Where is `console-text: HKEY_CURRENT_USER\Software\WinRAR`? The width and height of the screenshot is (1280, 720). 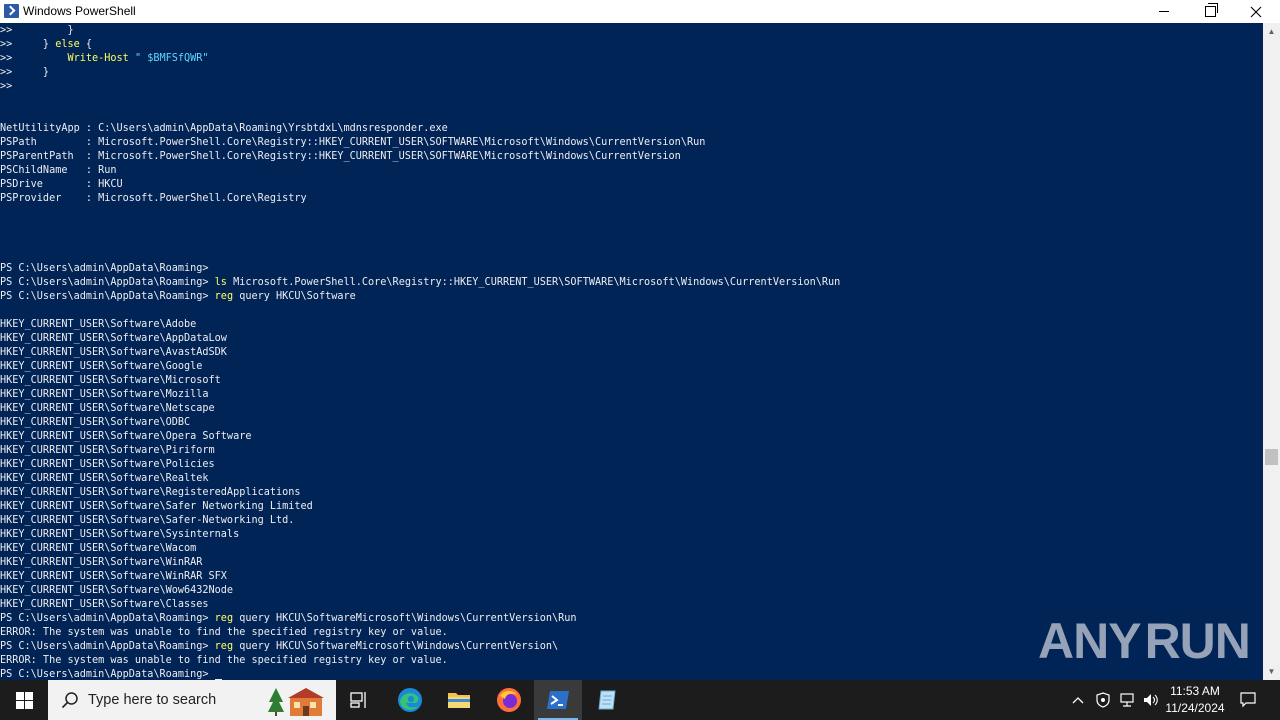 console-text: HKEY_CURRENT_USER\Software\WinRAR is located at coordinates (101, 562).